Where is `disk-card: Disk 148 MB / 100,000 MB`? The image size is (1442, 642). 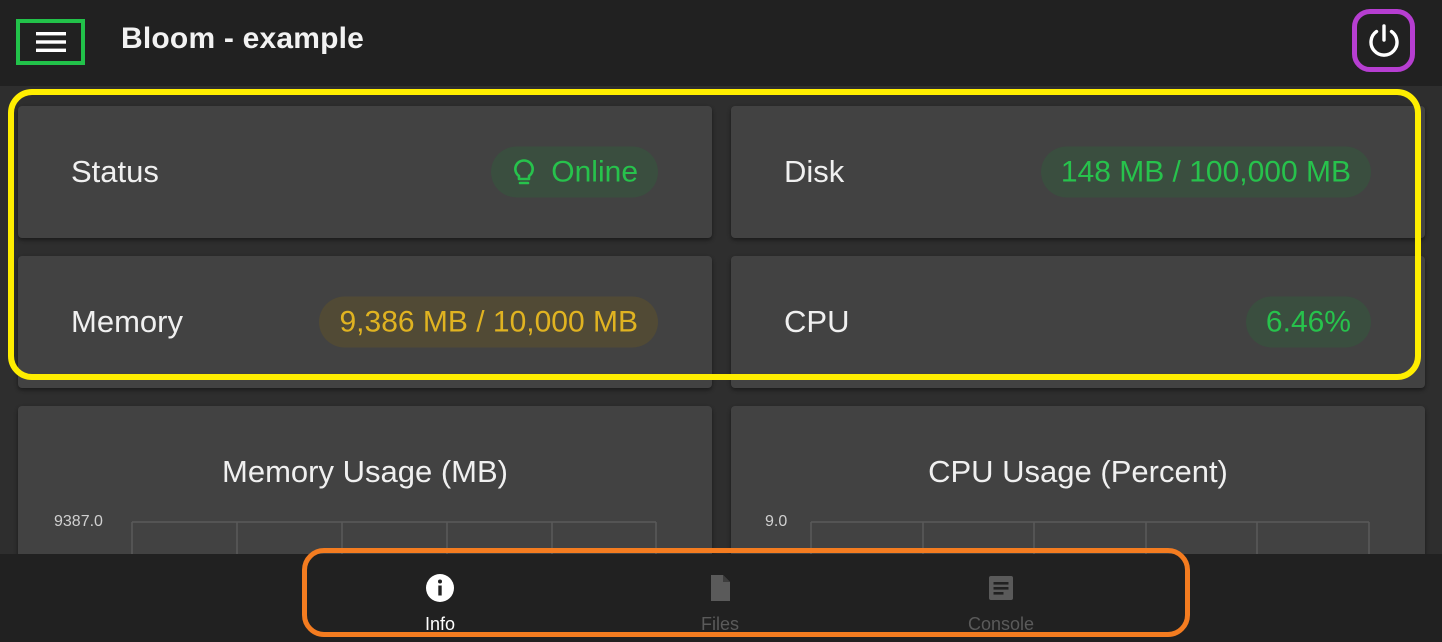 disk-card: Disk 148 MB / 100,000 MB is located at coordinates (1078, 172).